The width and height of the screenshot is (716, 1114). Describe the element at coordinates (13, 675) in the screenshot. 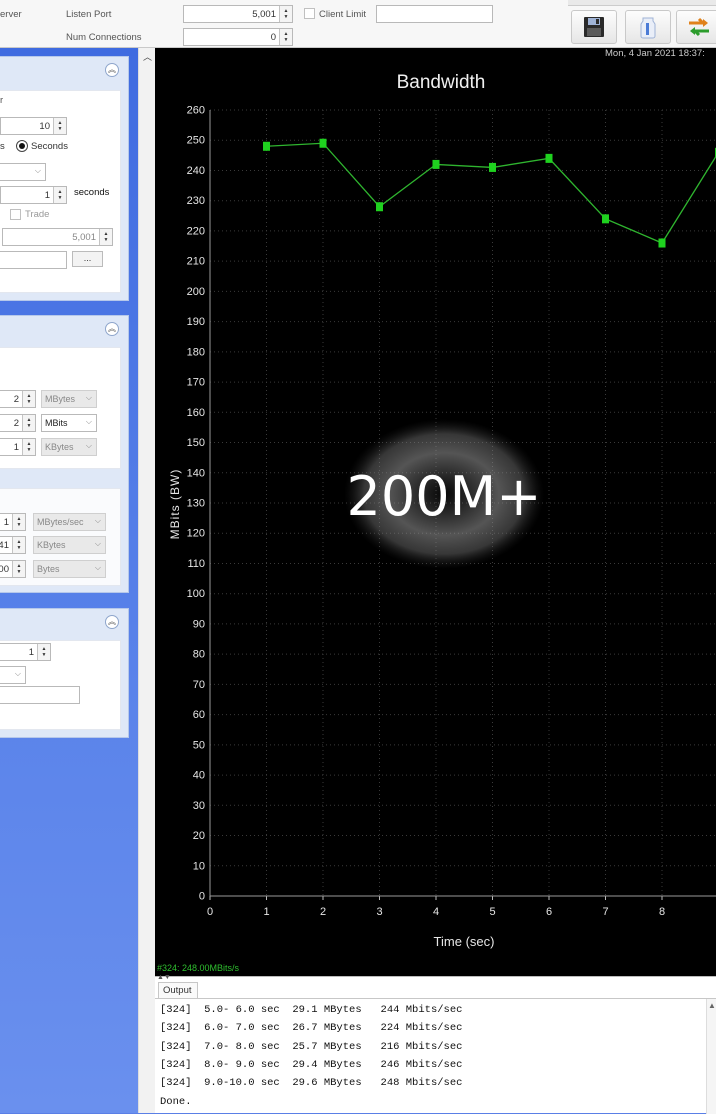

I see `option-dropdown: ⌵` at that location.